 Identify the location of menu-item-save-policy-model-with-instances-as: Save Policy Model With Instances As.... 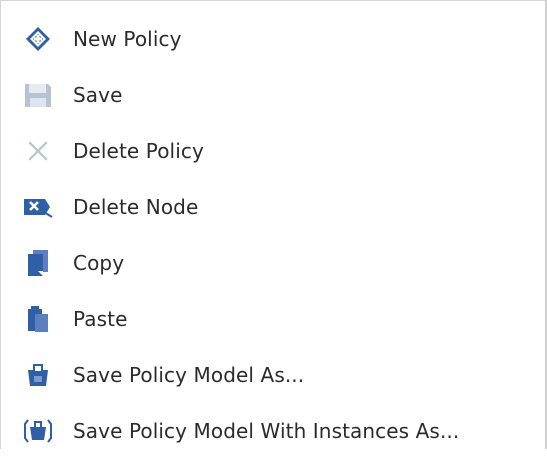
(273, 431).